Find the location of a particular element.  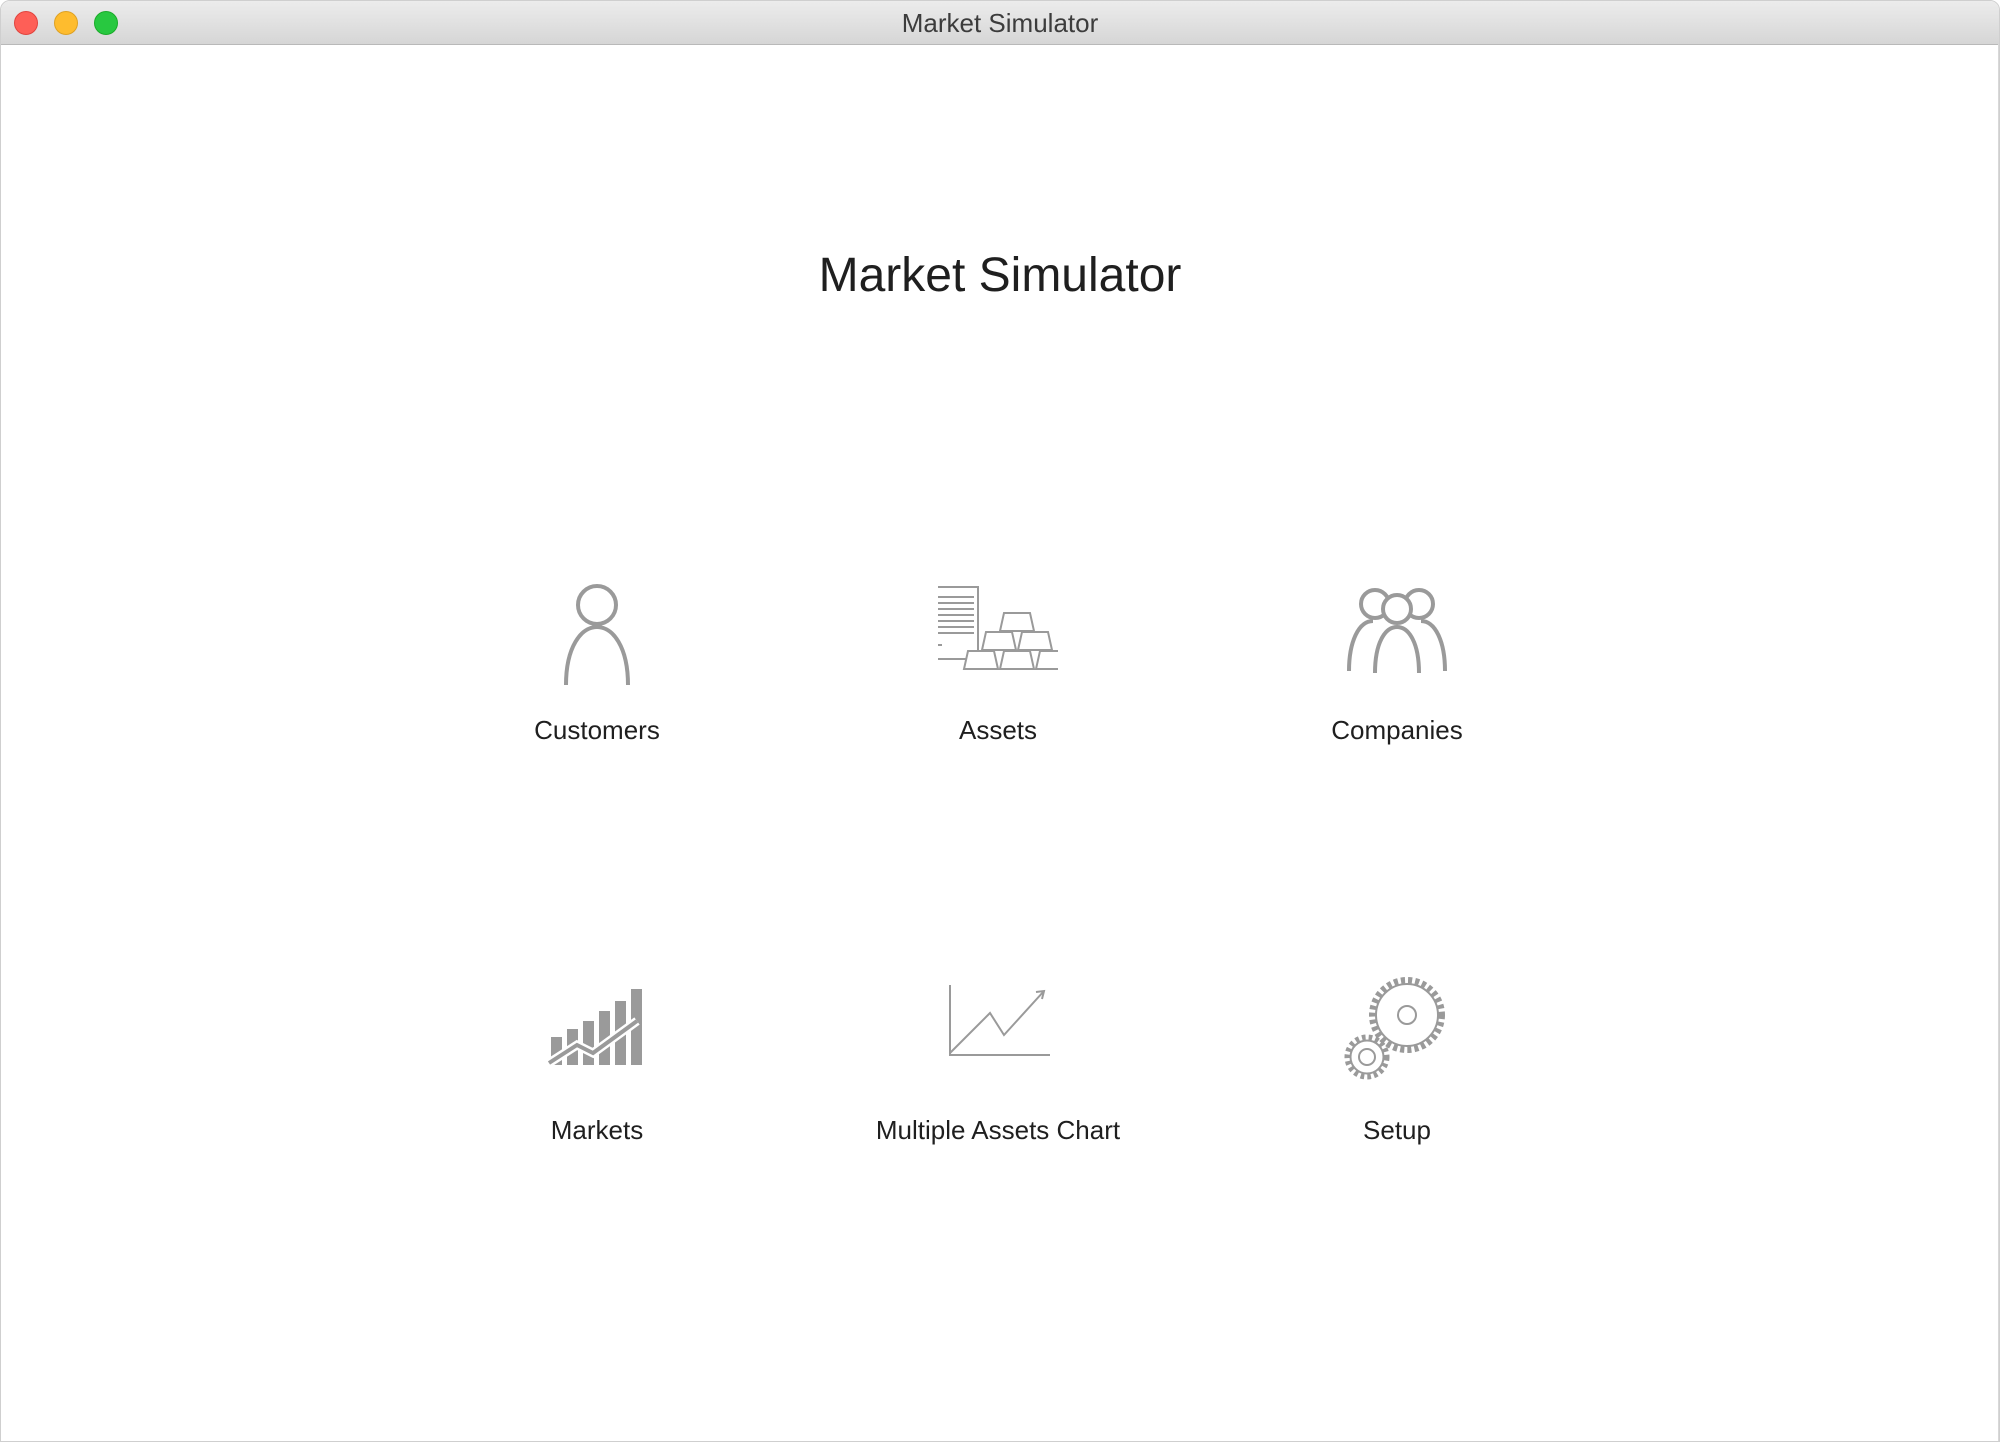

bar-chart-trend-icon is located at coordinates (597, 1037).